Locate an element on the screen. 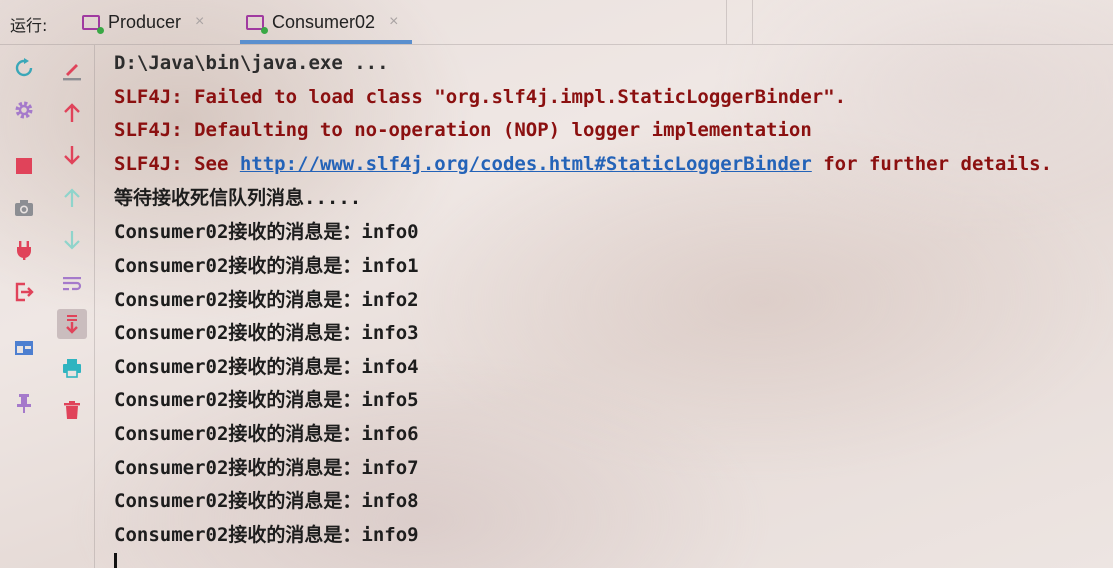  soft-wrap-button is located at coordinates (72, 283).